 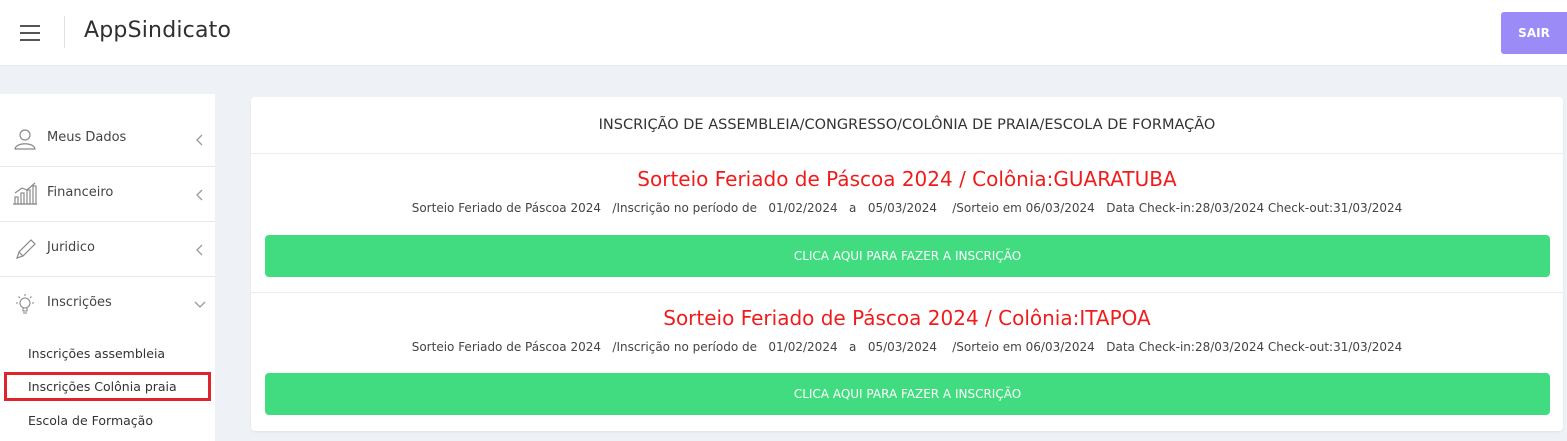 What do you see at coordinates (907, 394) in the screenshot?
I see `inscricao-button-itapoa: CLICA AQUI PARA FAZER A INSCRIÇÃO` at bounding box center [907, 394].